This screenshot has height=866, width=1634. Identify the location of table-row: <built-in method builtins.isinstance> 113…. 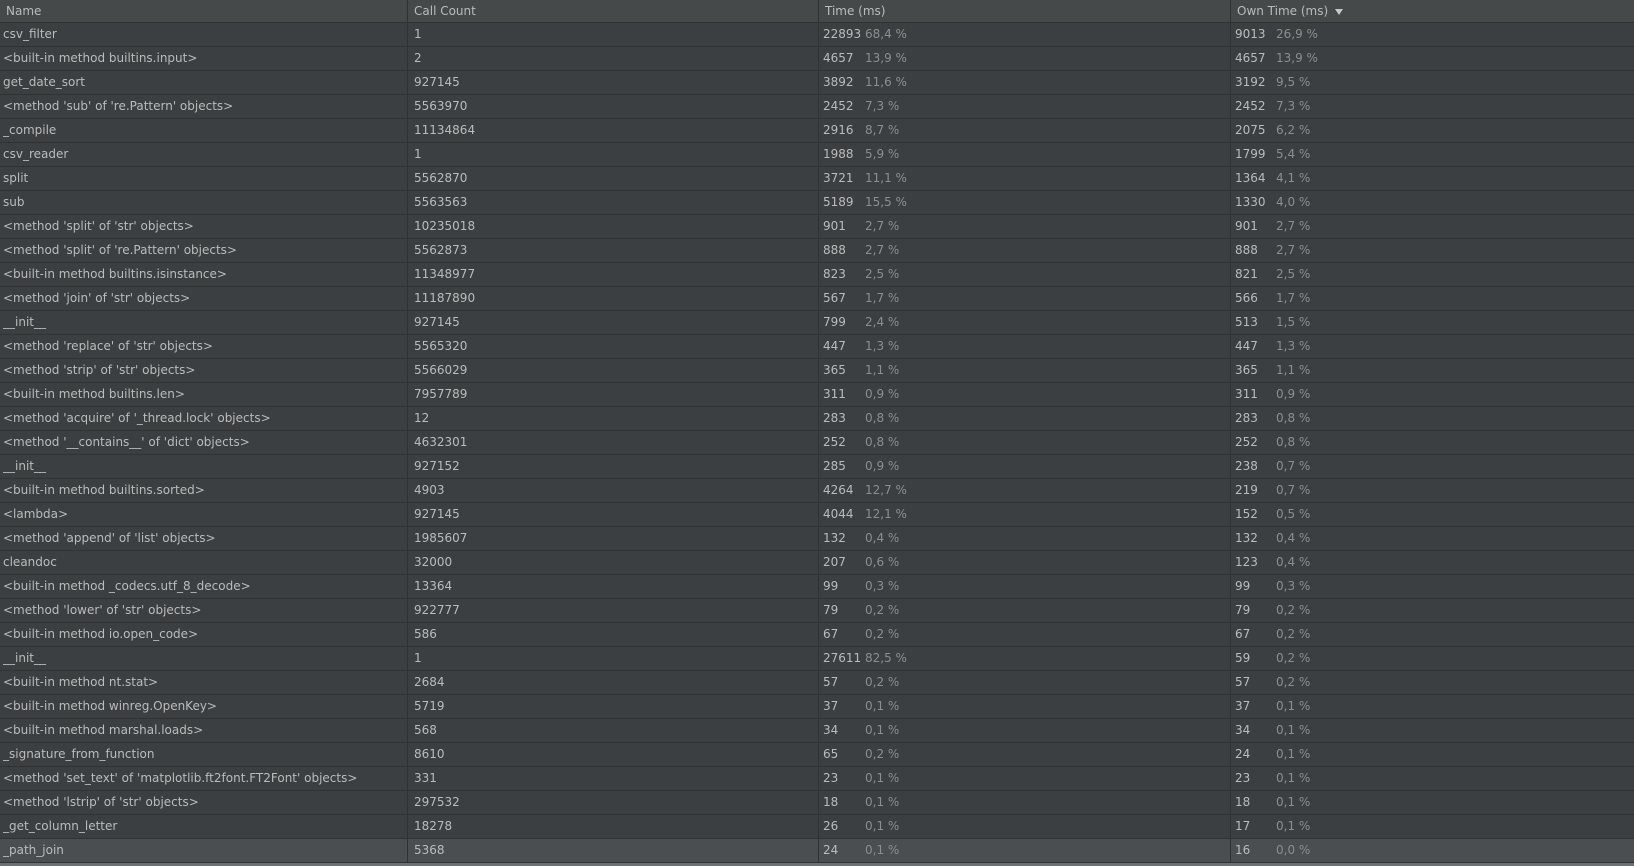
(817, 275).